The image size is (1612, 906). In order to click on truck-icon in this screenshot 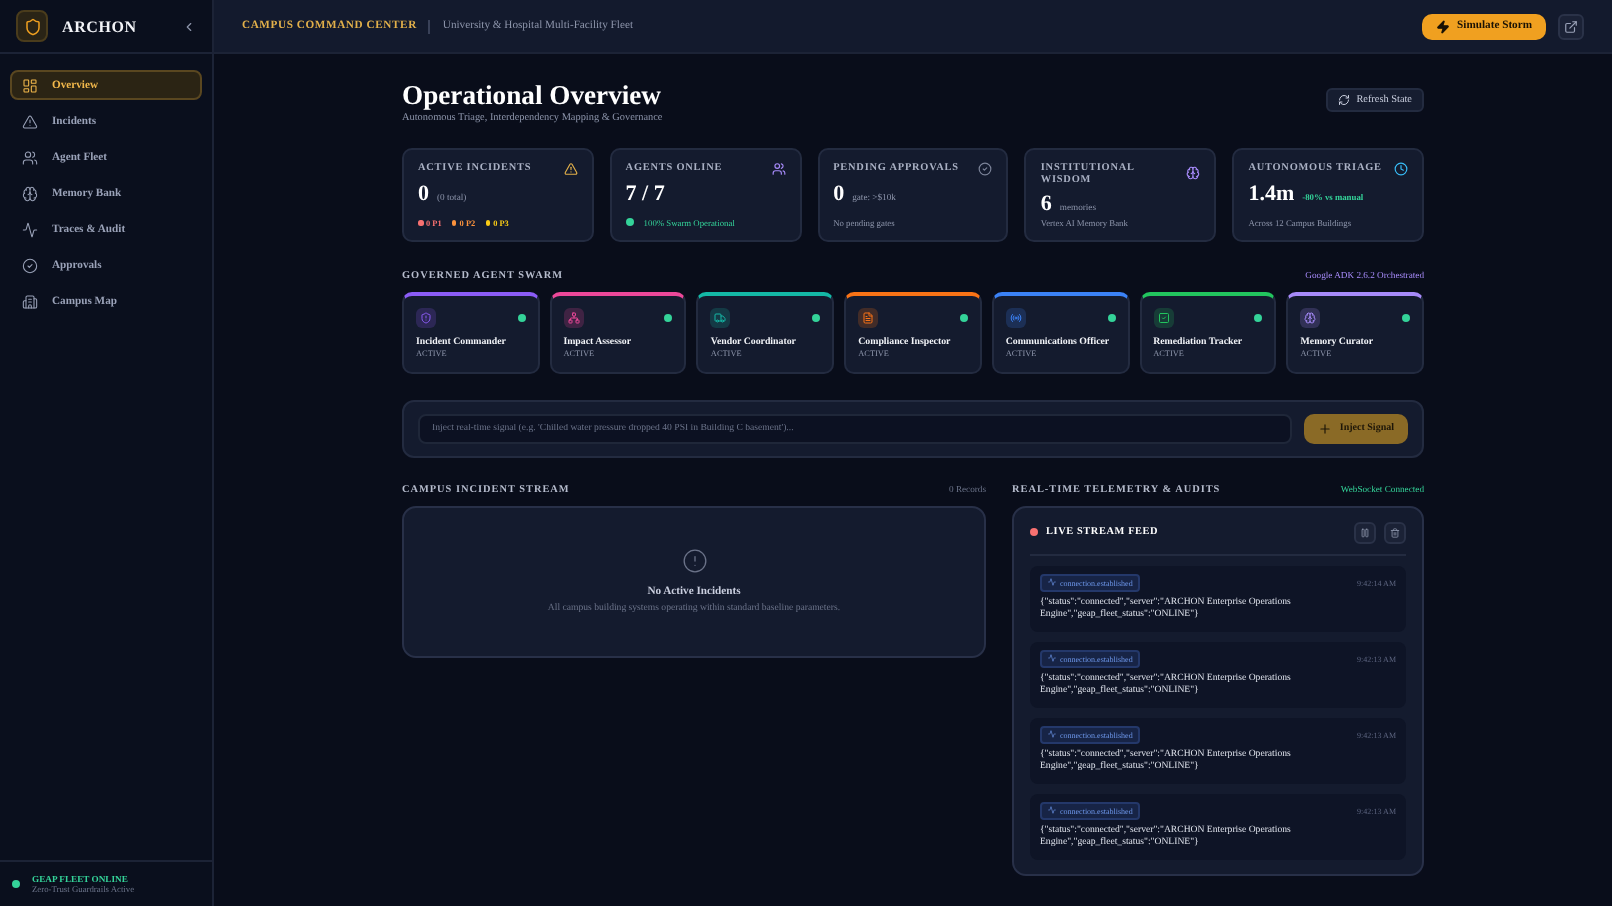, I will do `click(720, 317)`.